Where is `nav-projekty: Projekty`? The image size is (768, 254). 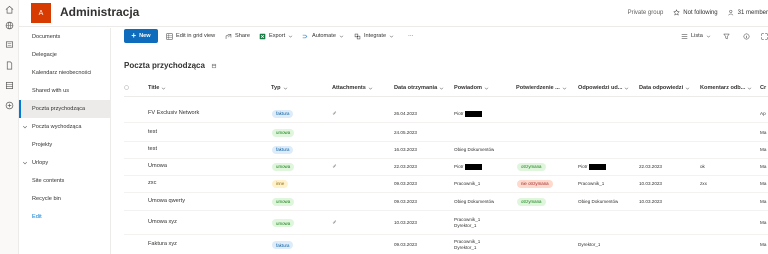
nav-projekty: Projekty is located at coordinates (65, 145).